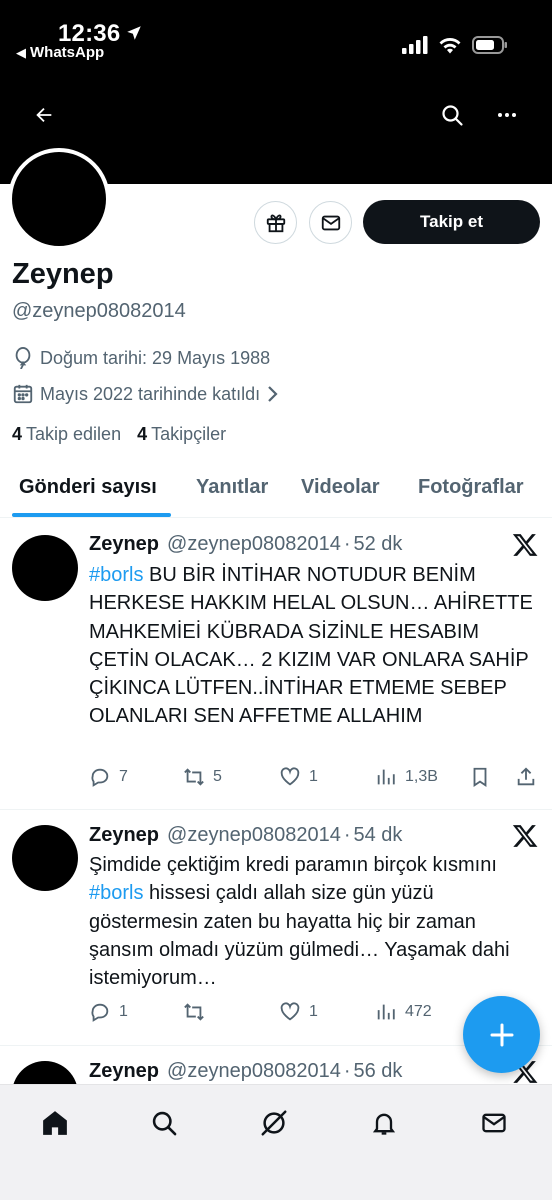 The image size is (552, 1200). I want to click on retweet-icon, so click(194, 777).